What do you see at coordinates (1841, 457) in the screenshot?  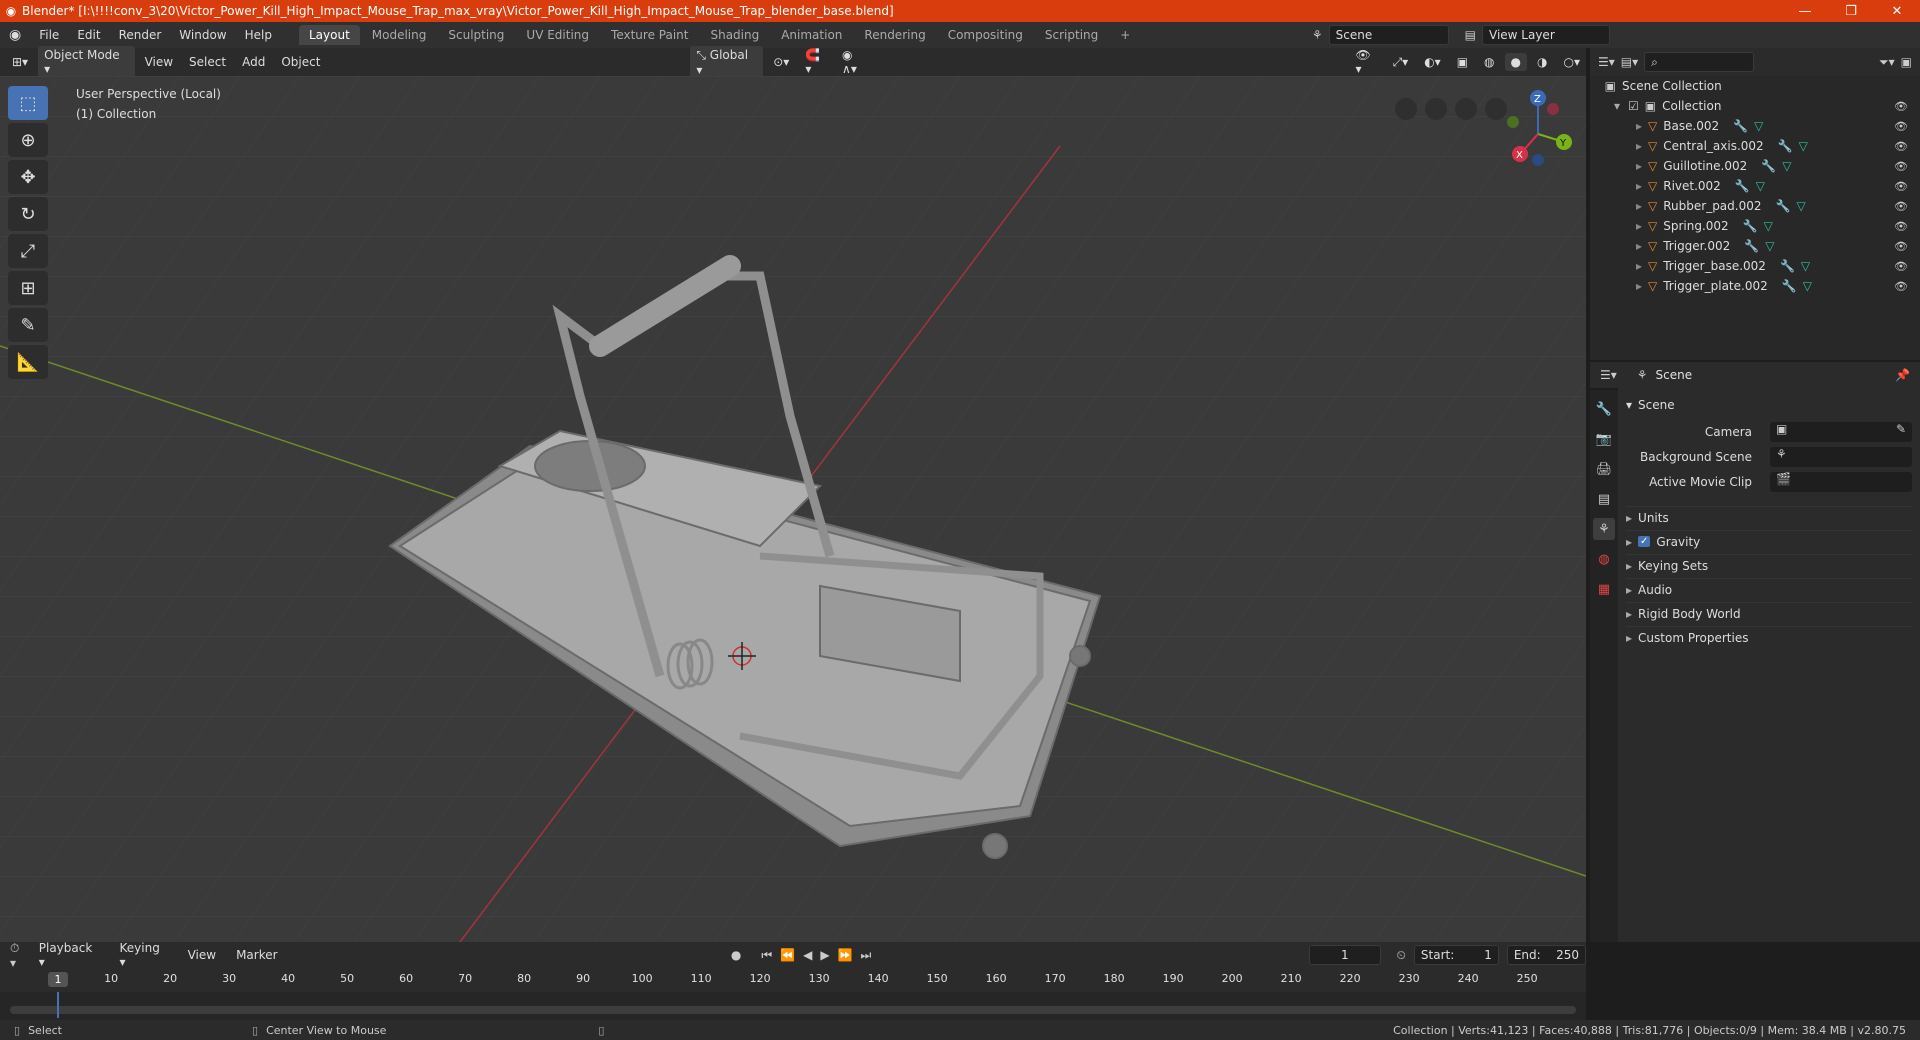 I see `background-scene-field: ⚘` at bounding box center [1841, 457].